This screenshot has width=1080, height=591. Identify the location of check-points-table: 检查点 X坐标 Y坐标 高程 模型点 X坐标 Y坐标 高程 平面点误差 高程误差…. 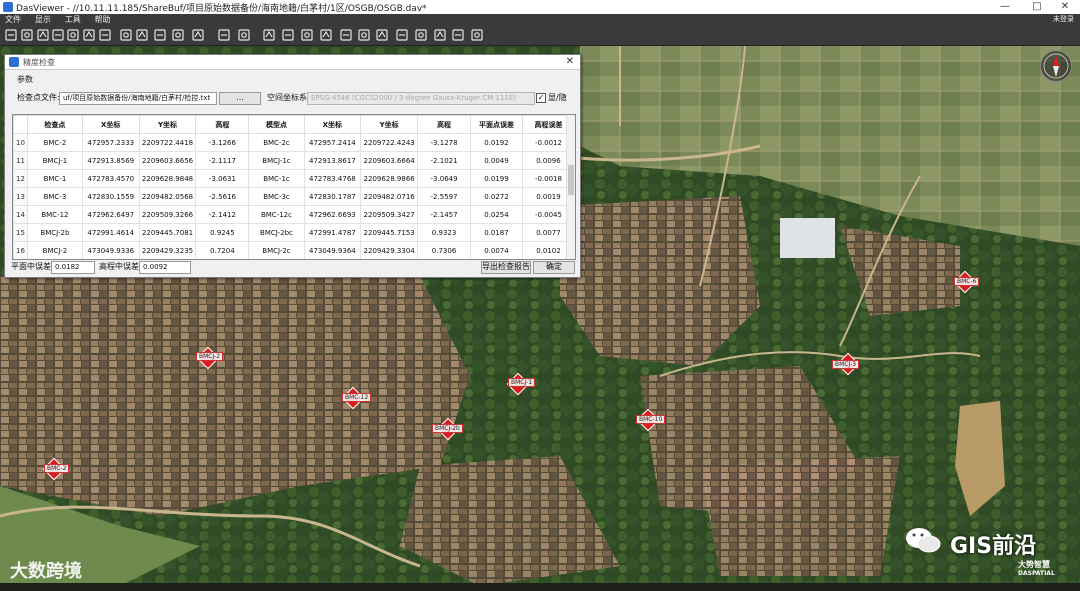
(294, 187).